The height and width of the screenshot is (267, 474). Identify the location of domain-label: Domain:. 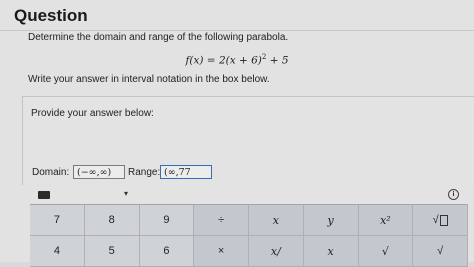
(51, 172).